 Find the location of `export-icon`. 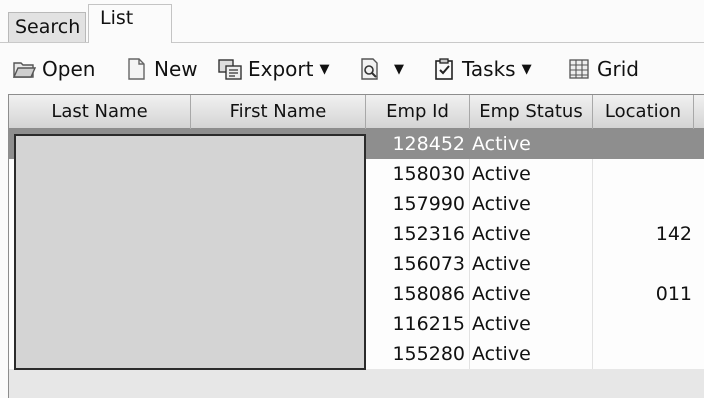

export-icon is located at coordinates (230, 69).